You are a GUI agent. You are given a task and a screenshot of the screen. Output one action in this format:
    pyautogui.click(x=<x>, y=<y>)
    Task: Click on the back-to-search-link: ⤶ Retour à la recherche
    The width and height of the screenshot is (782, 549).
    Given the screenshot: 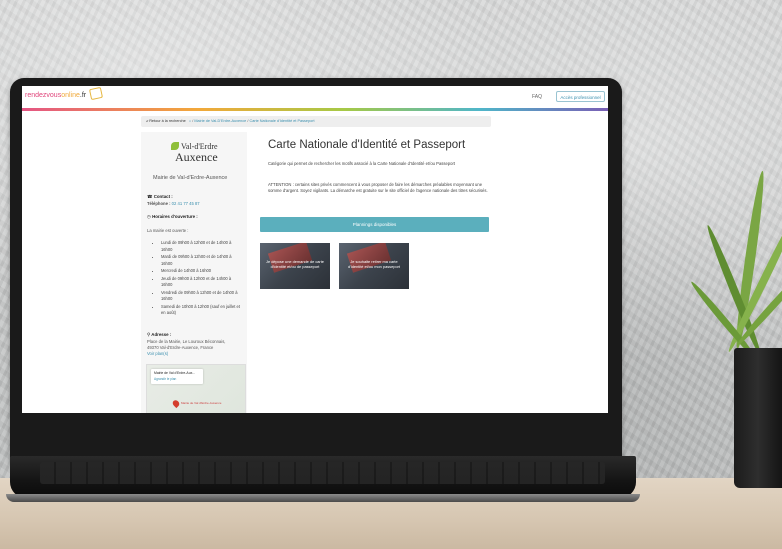 What is the action you would take?
    pyautogui.click(x=166, y=121)
    